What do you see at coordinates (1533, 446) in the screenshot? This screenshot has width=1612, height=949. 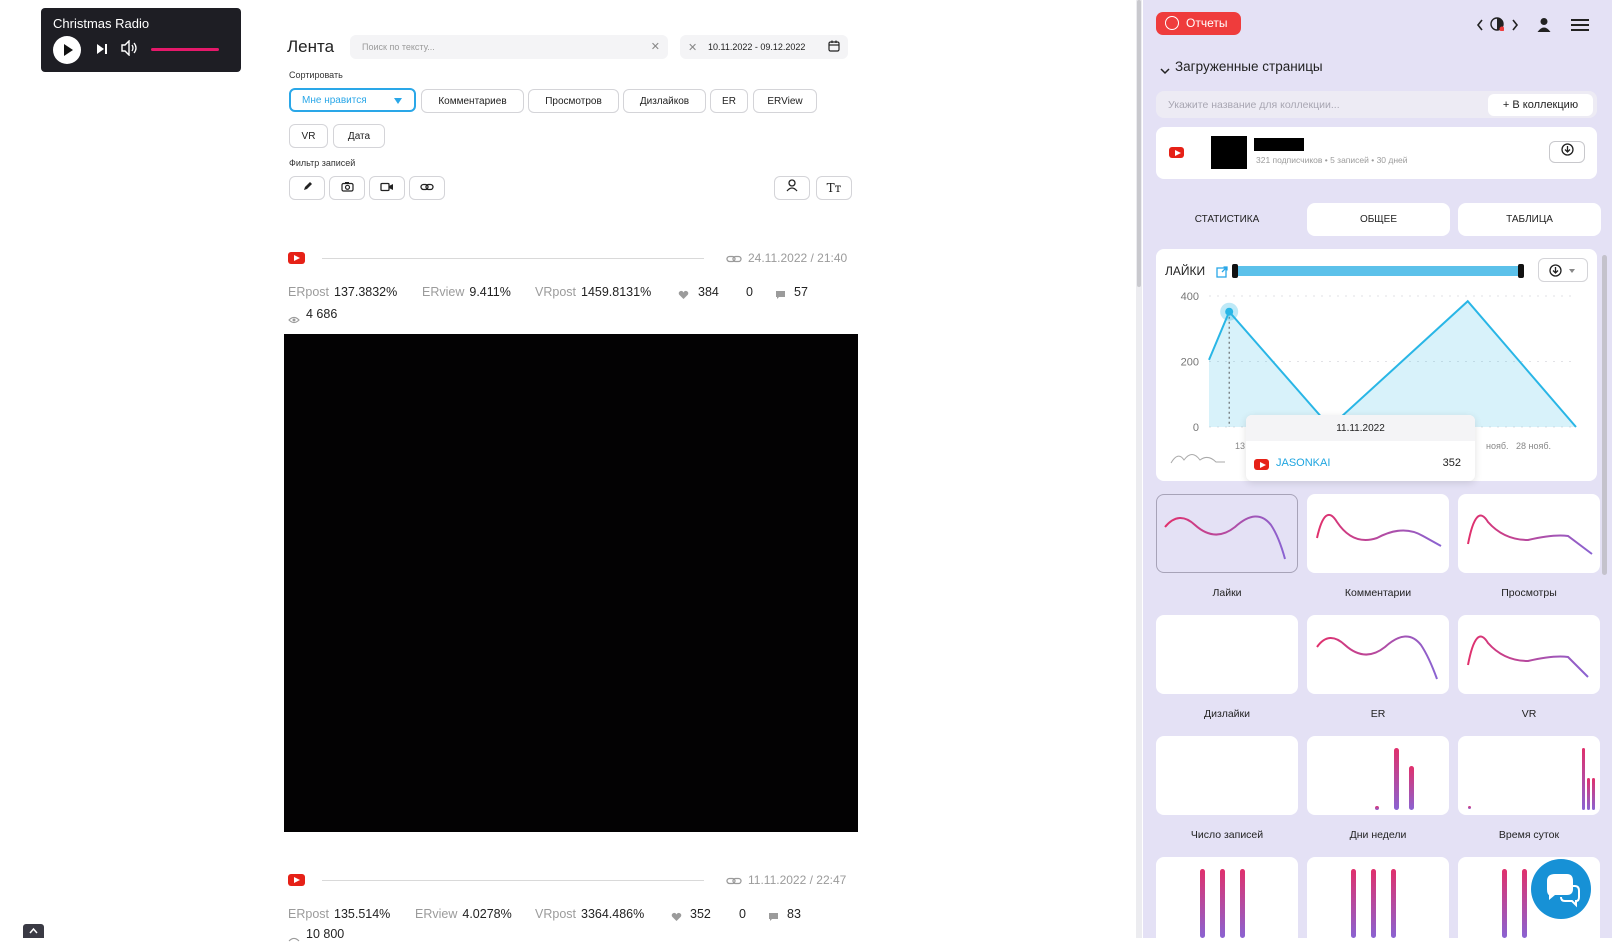 I see `x-tick-label: 28 нояб.` at bounding box center [1533, 446].